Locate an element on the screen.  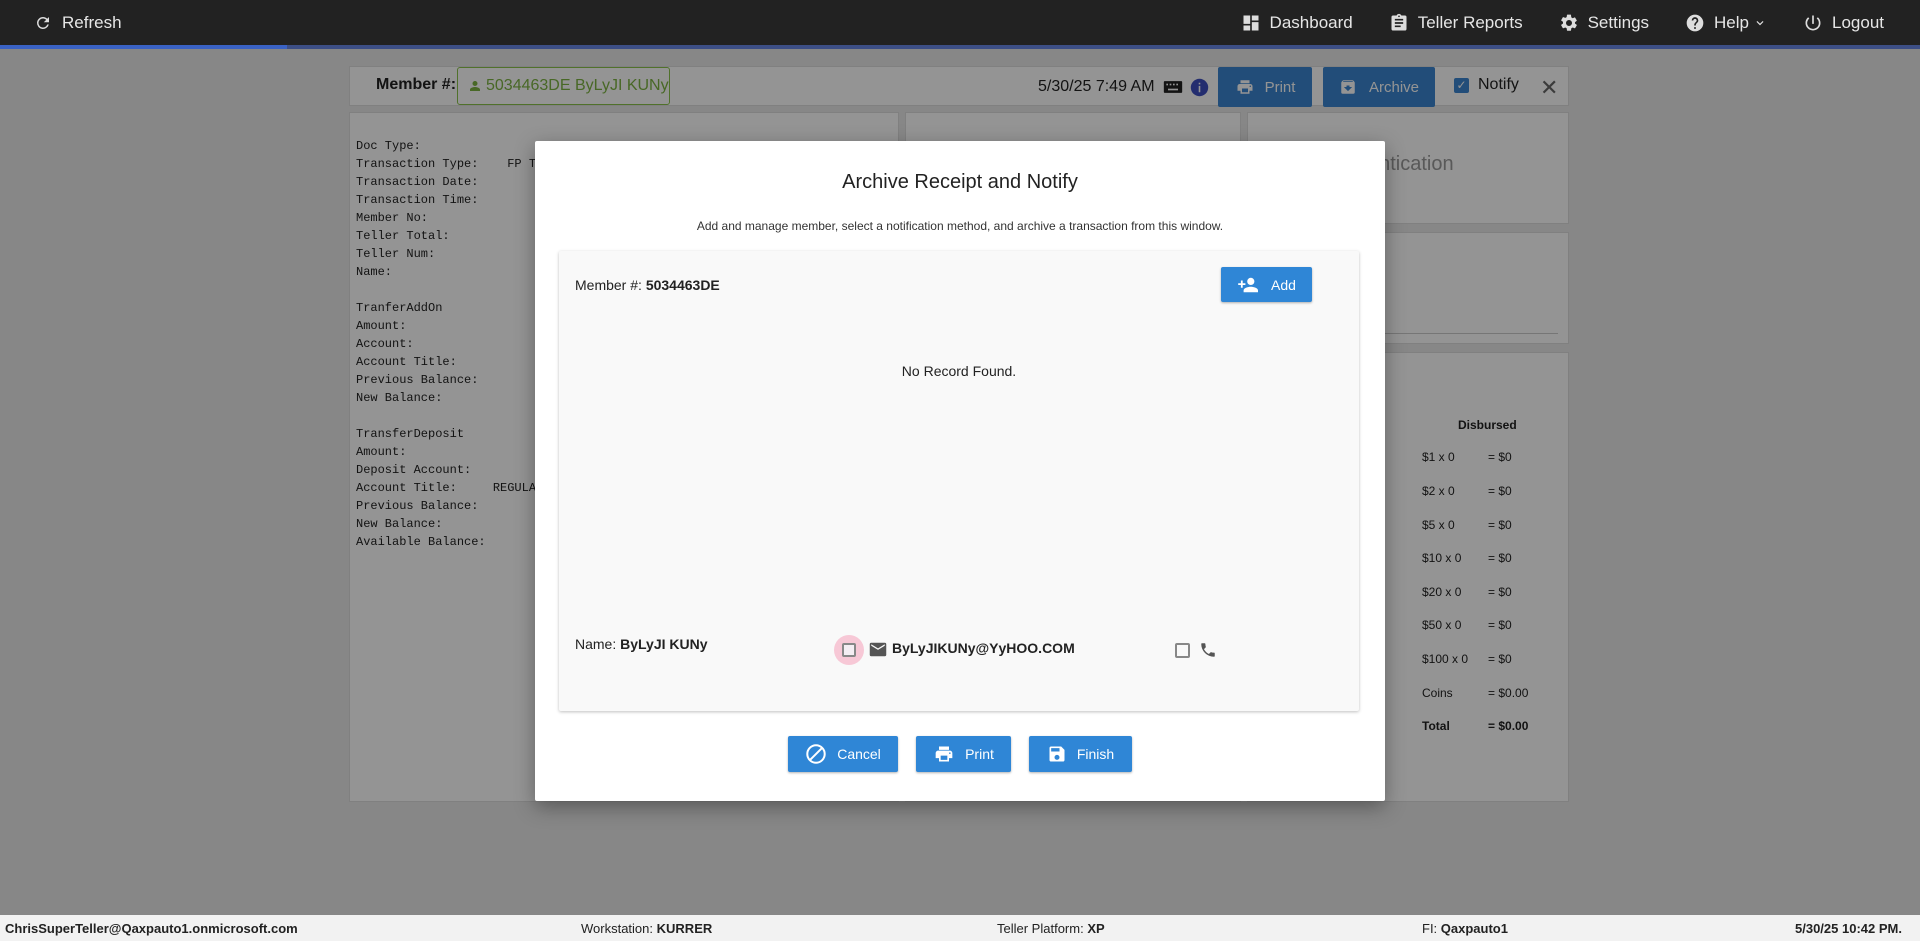
status-datetime: 5/30/25 10:42 PM. is located at coordinates (1848, 928).